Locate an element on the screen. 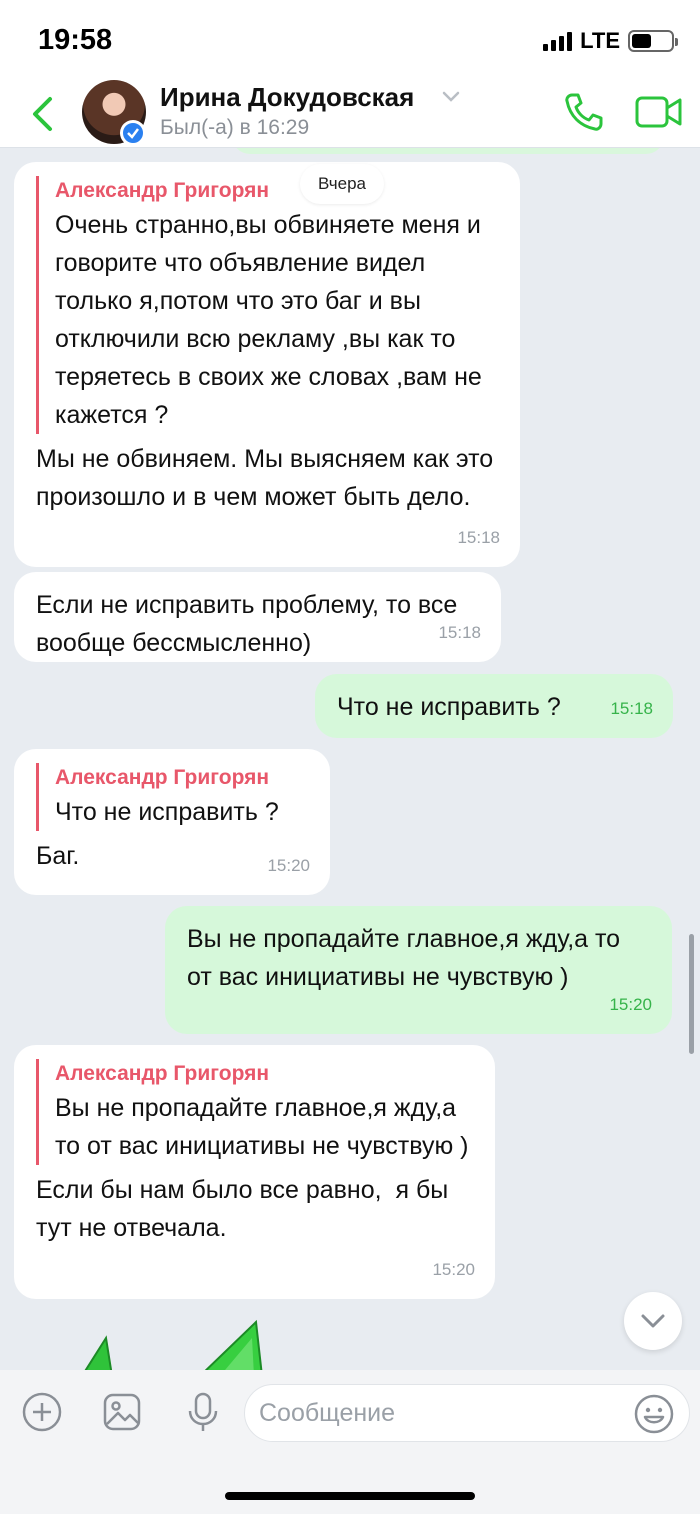 The height and width of the screenshot is (1514, 700). status-indicators: LTE is located at coordinates (610, 41).